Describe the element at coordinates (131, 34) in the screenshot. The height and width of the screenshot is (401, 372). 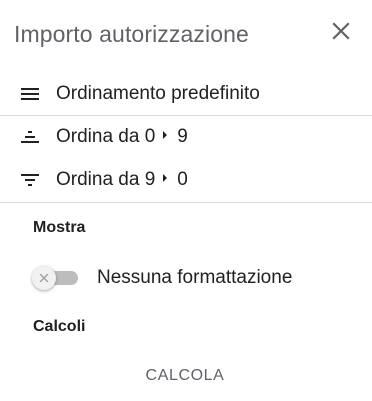
I see `panel-title: Importo autorizzazione` at that location.